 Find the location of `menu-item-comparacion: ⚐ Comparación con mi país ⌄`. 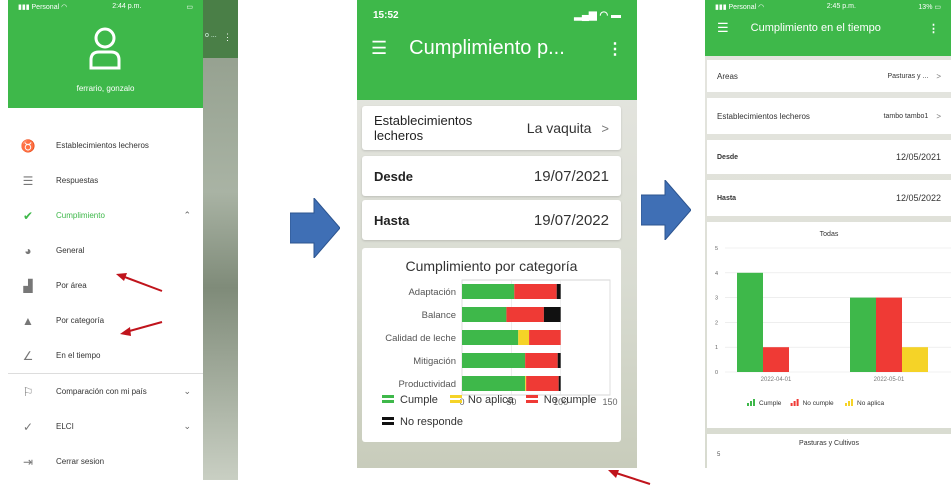

menu-item-comparacion: ⚐ Comparación con mi país ⌄ is located at coordinates (105, 391).